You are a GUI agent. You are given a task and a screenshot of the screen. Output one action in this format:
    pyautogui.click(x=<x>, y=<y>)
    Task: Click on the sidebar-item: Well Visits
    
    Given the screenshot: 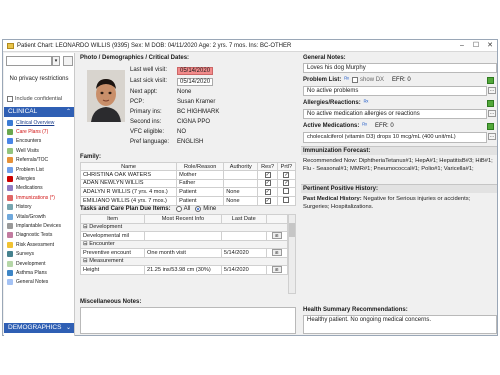 What is the action you would take?
    pyautogui.click(x=39, y=150)
    